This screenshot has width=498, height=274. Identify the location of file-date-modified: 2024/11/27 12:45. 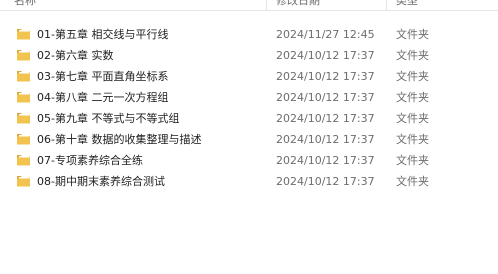
(325, 34).